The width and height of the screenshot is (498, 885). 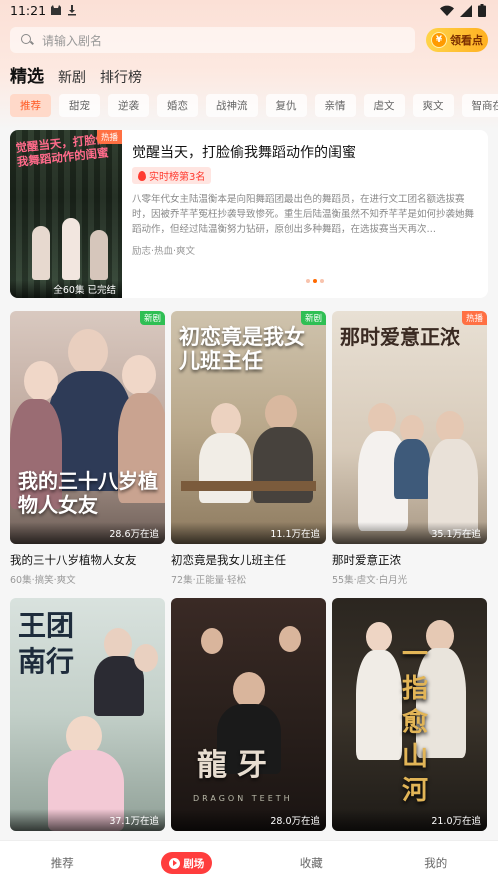 I want to click on search-input: 请输入剧名, so click(x=212, y=40).